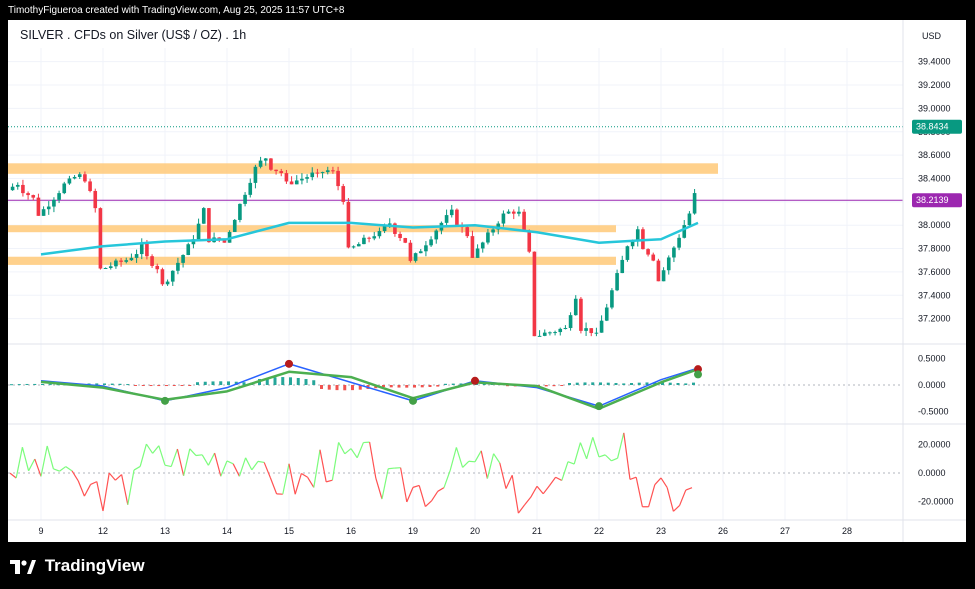 This screenshot has width=975, height=589. What do you see at coordinates (932, 385) in the screenshot?
I see `macd-tick-label: 0.0000` at bounding box center [932, 385].